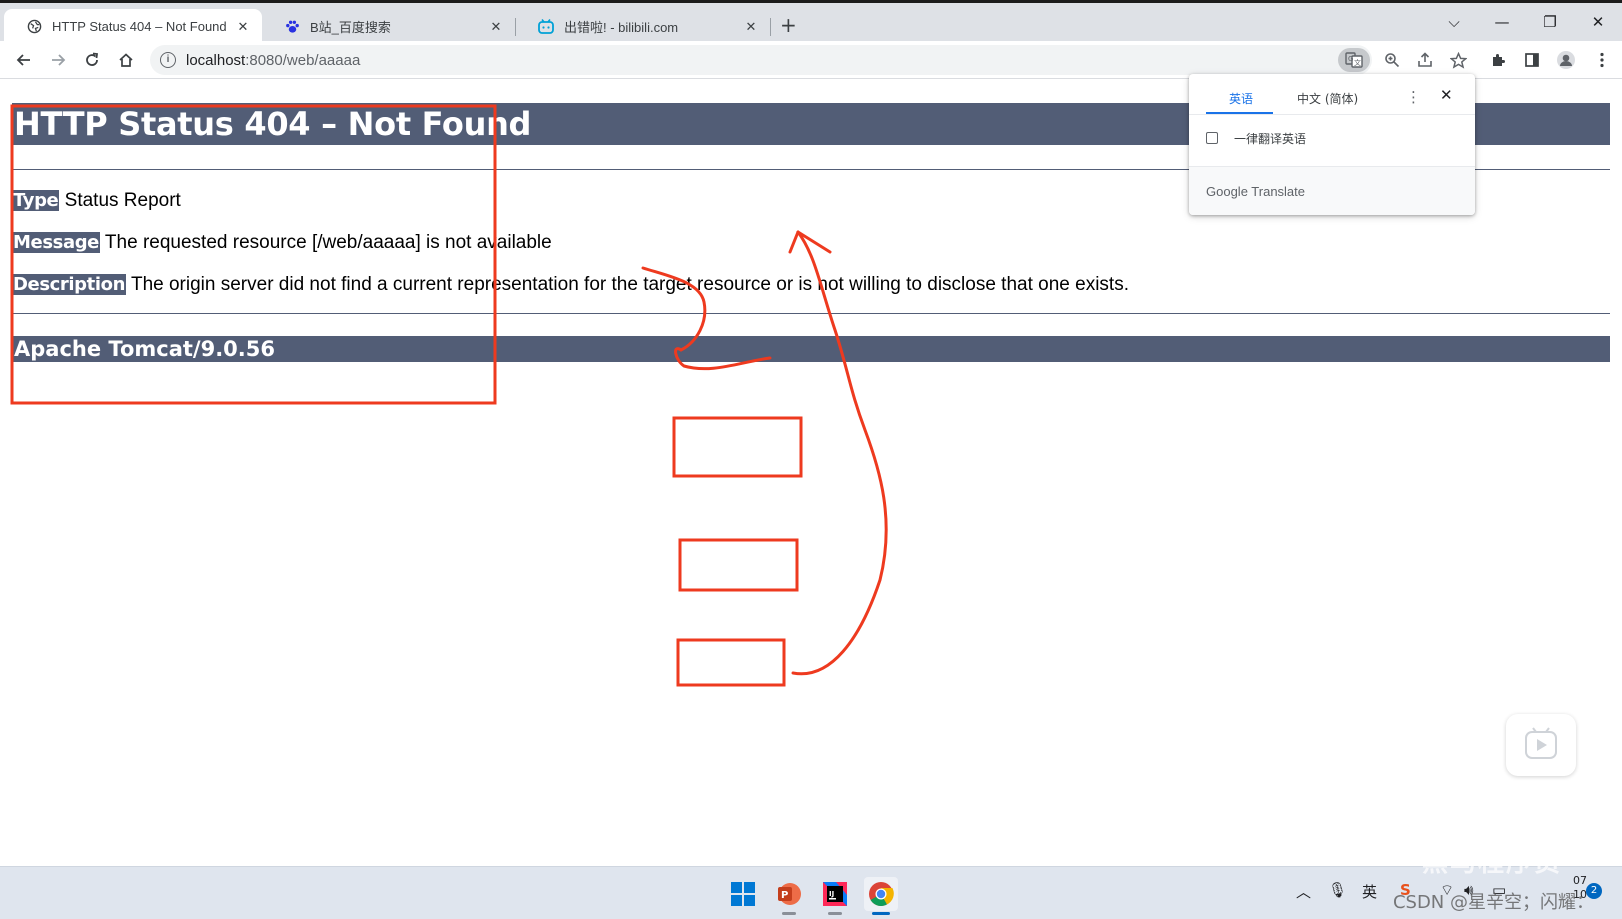 This screenshot has height=919, width=1622. Describe the element at coordinates (1580, 880) in the screenshot. I see `clock-line-1: 07` at that location.